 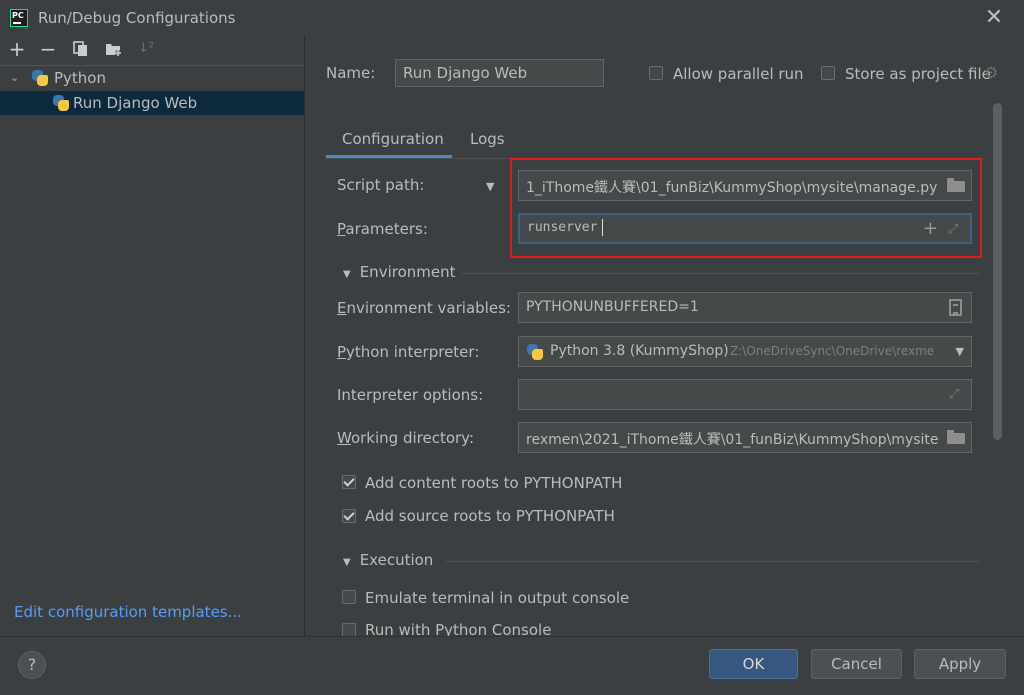 What do you see at coordinates (407, 272) in the screenshot?
I see `environment-section-label: Environment` at bounding box center [407, 272].